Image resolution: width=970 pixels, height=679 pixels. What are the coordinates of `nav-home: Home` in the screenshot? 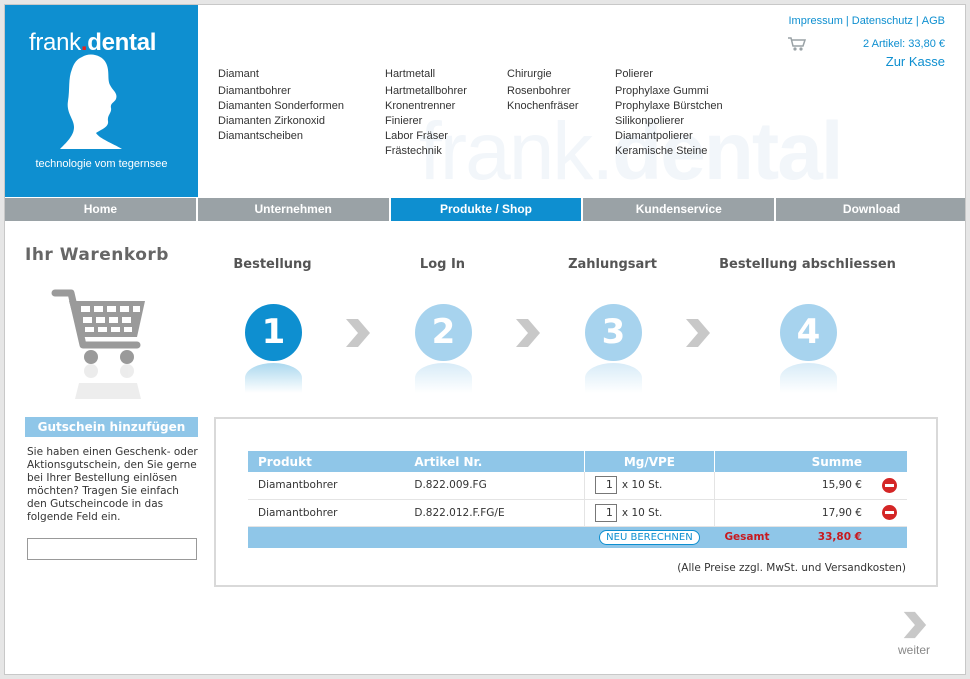 It's located at (100, 209).